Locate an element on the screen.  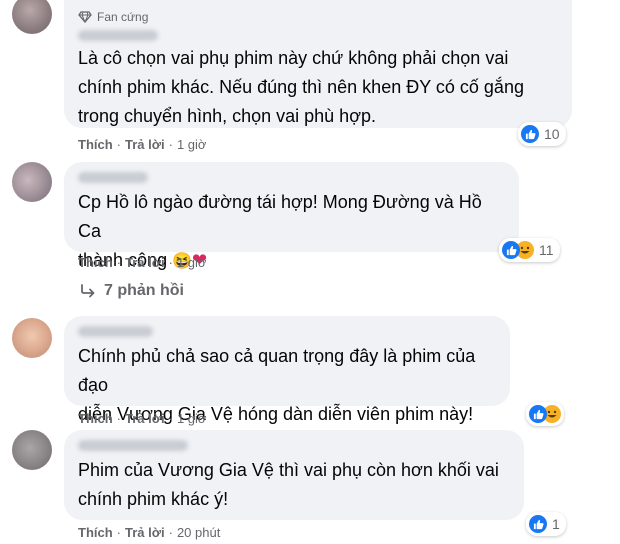
reaction-count: 1 is located at coordinates (556, 524).